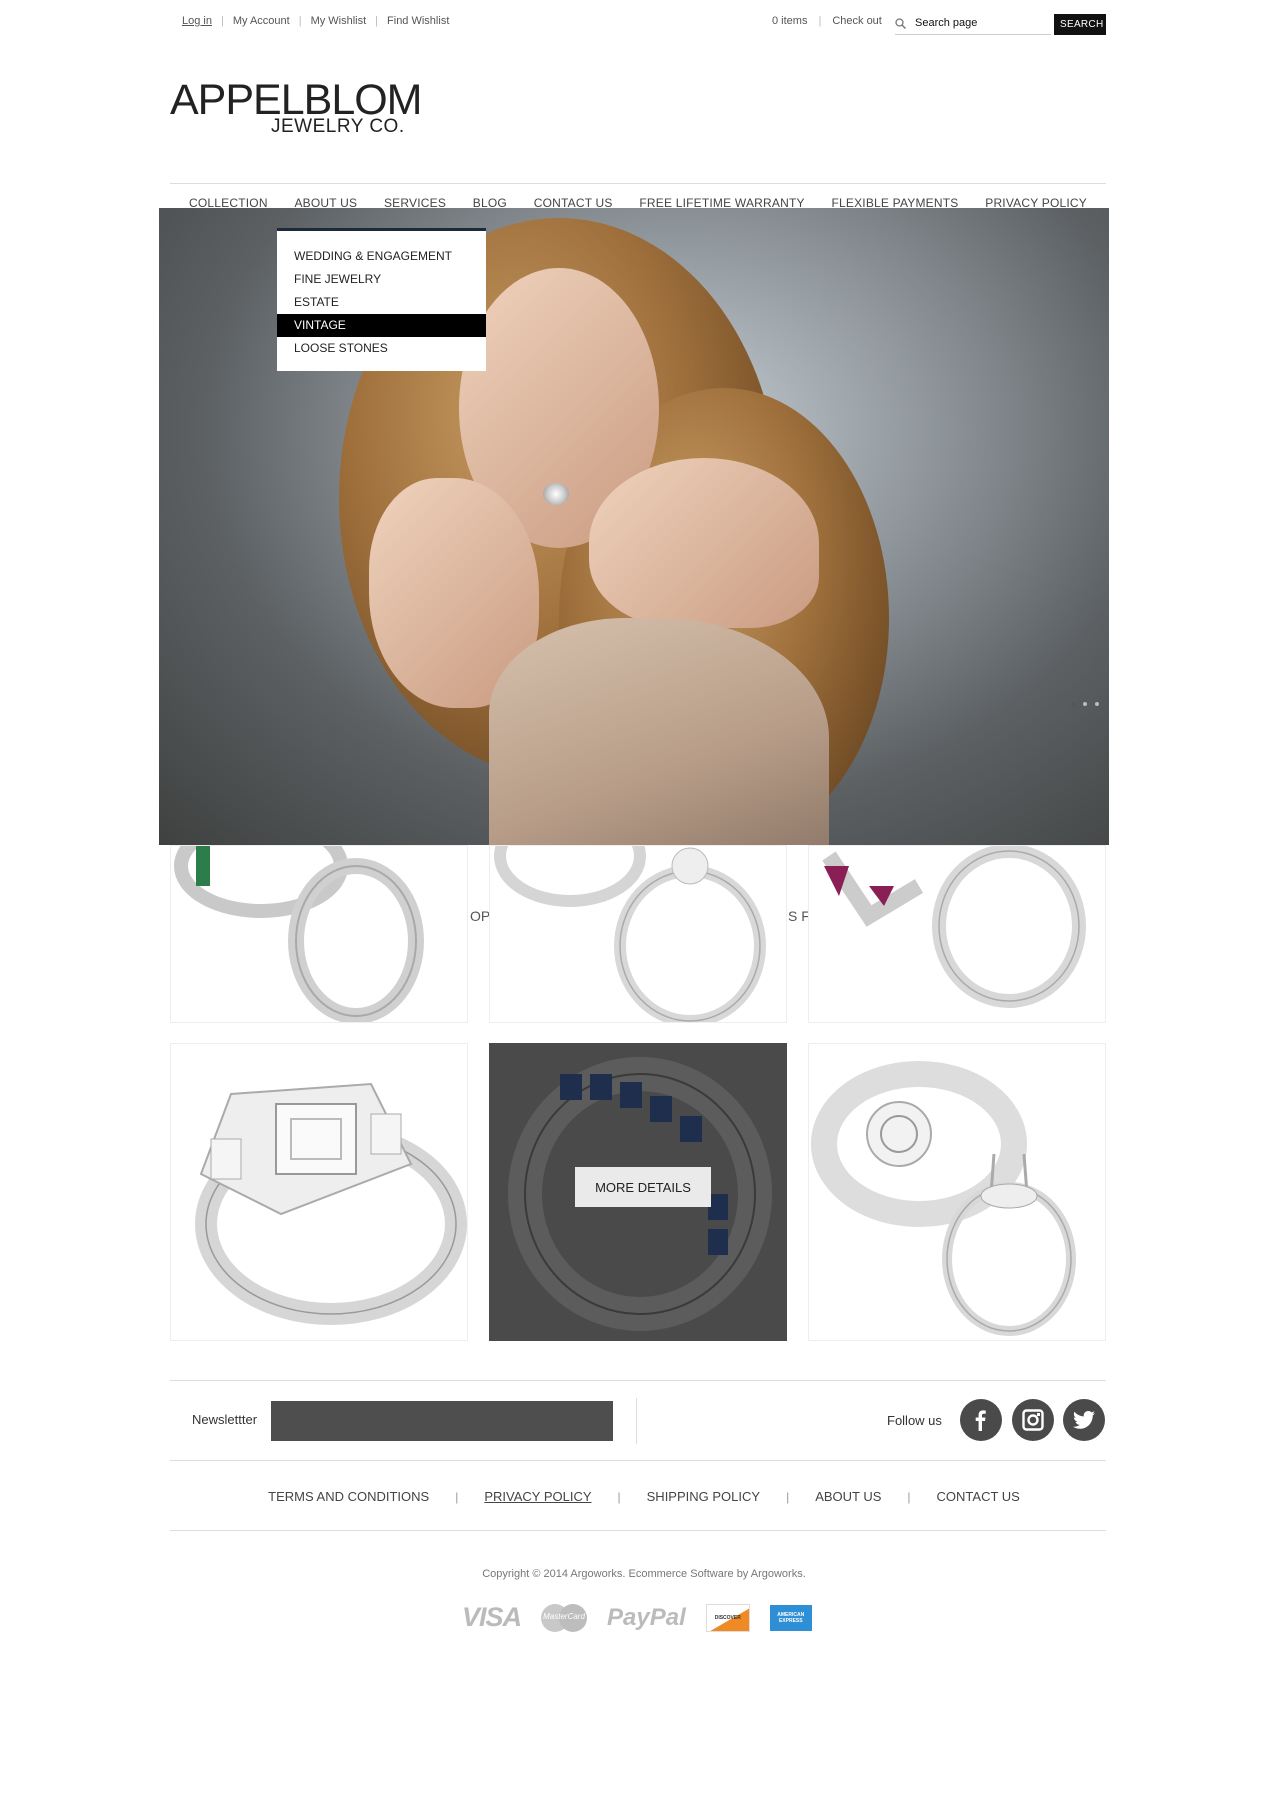  Describe the element at coordinates (1033, 1420) in the screenshot. I see `instagram-icon` at that location.